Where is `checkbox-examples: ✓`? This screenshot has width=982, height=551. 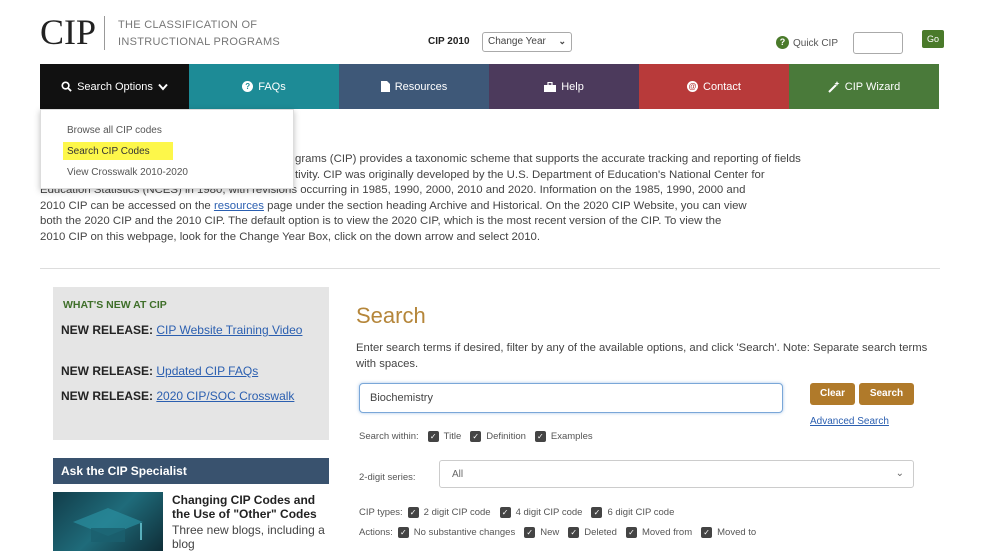
checkbox-examples: ✓ is located at coordinates (540, 436).